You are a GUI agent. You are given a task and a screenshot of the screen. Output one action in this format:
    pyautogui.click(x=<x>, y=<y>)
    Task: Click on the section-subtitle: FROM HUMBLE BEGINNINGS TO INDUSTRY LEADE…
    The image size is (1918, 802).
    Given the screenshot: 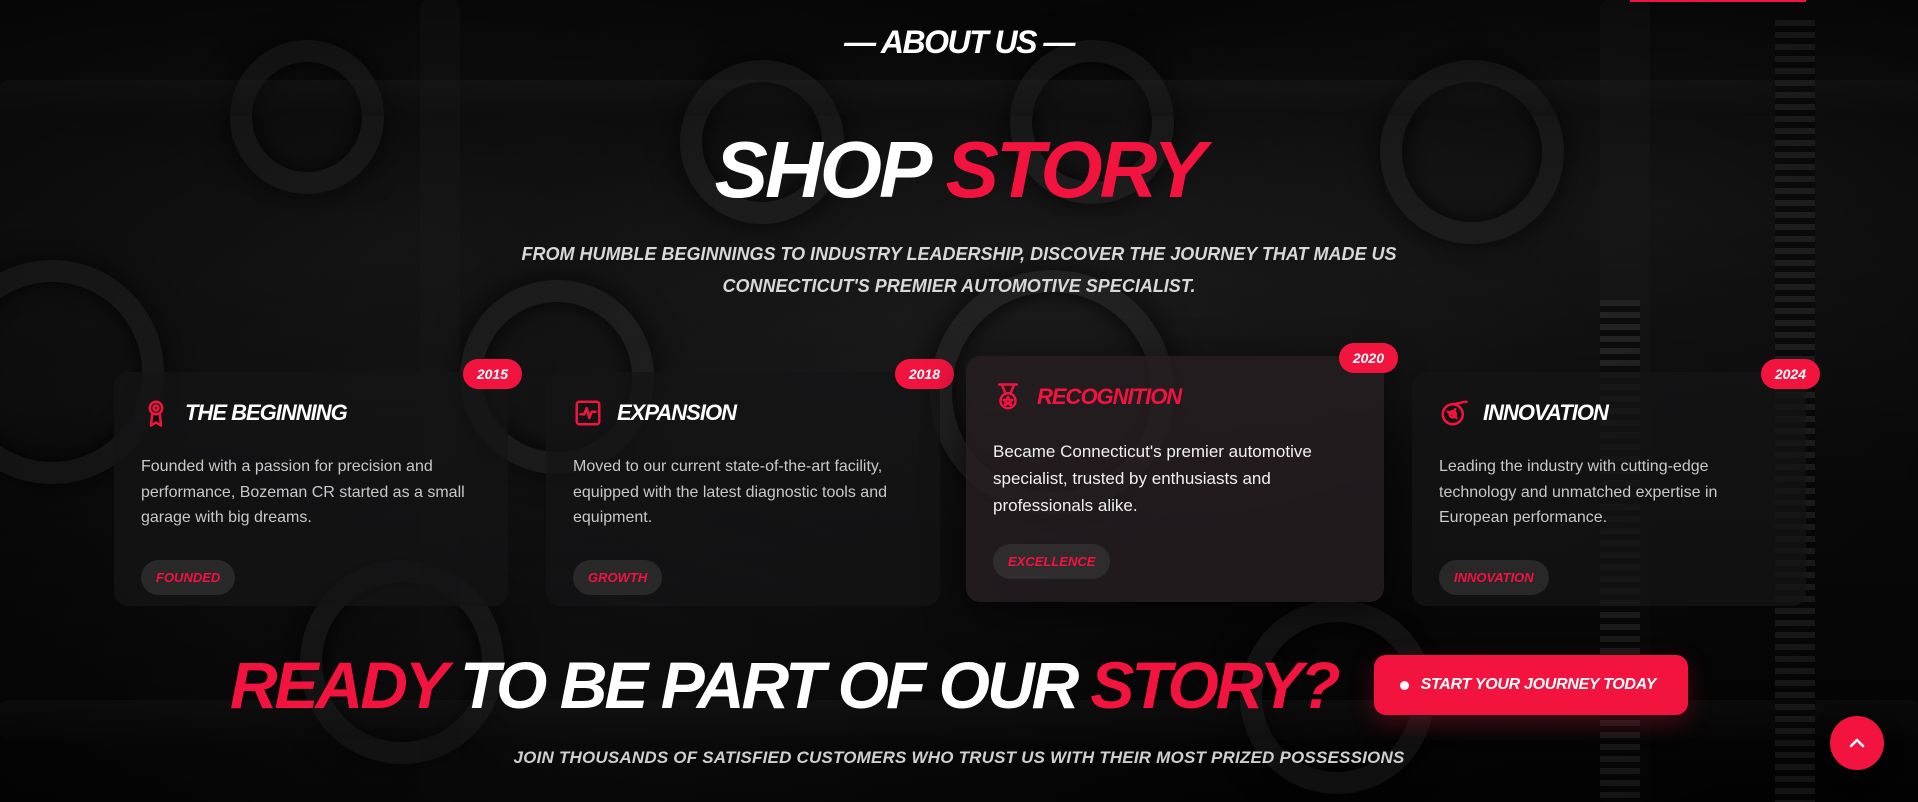 What is the action you would take?
    pyautogui.click(x=959, y=270)
    